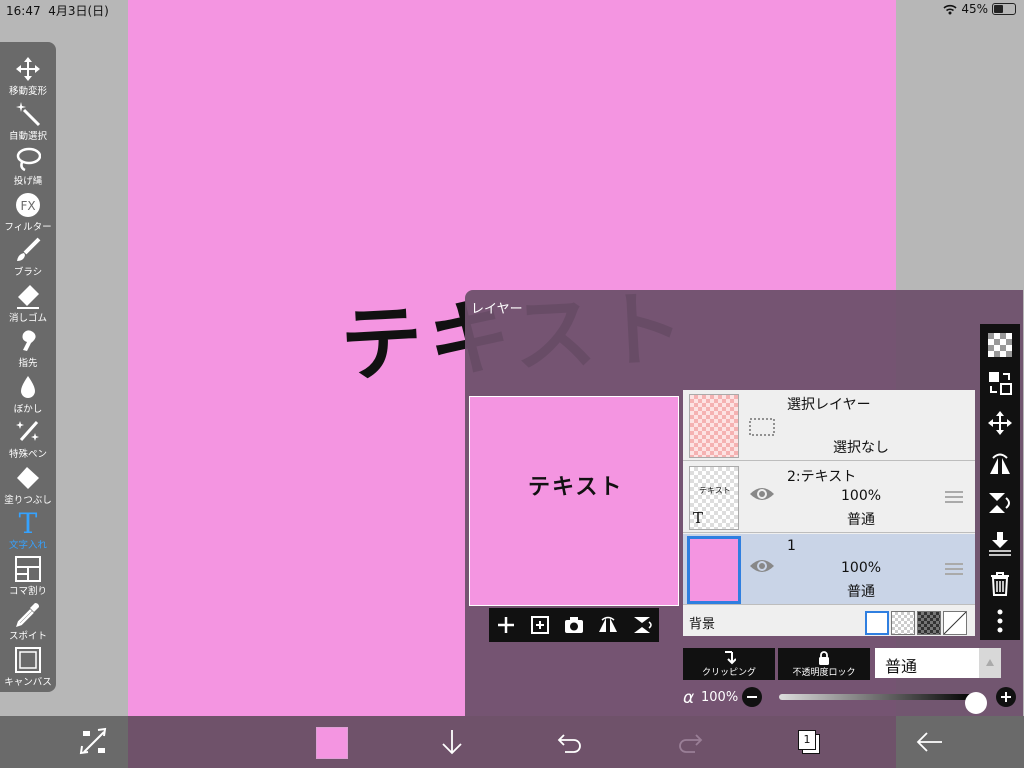  I want to click on layer-panel-title: レイヤー, so click(497, 309).